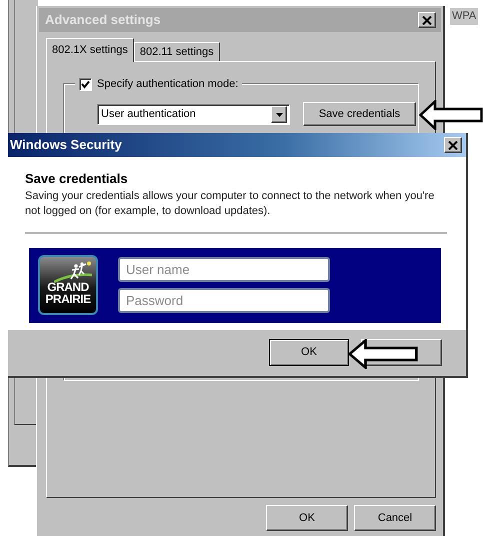  I want to click on security-type-label: WPA, so click(464, 16).